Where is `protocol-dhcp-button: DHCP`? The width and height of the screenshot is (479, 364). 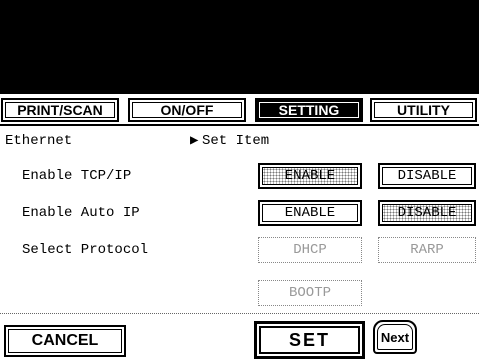
protocol-dhcp-button: DHCP is located at coordinates (310, 250).